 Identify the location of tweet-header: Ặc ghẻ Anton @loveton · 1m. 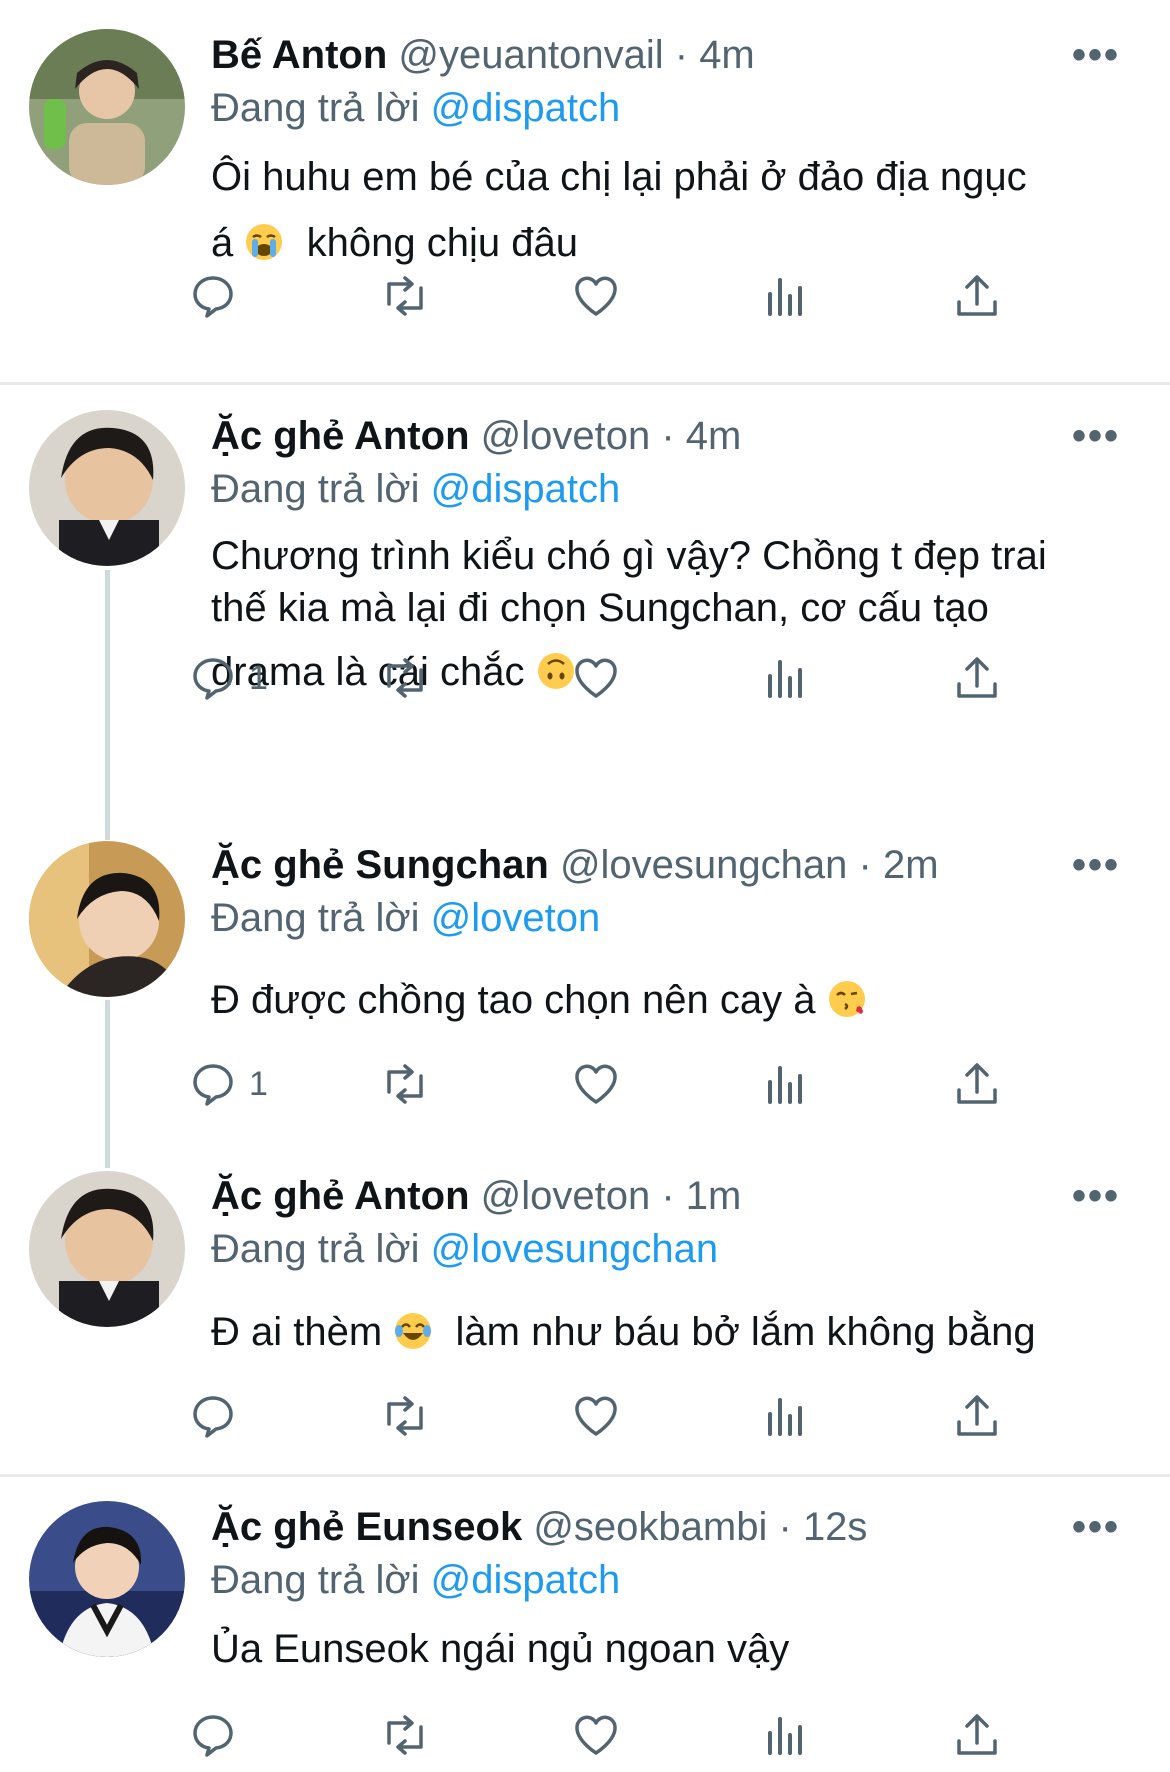
(690, 1196).